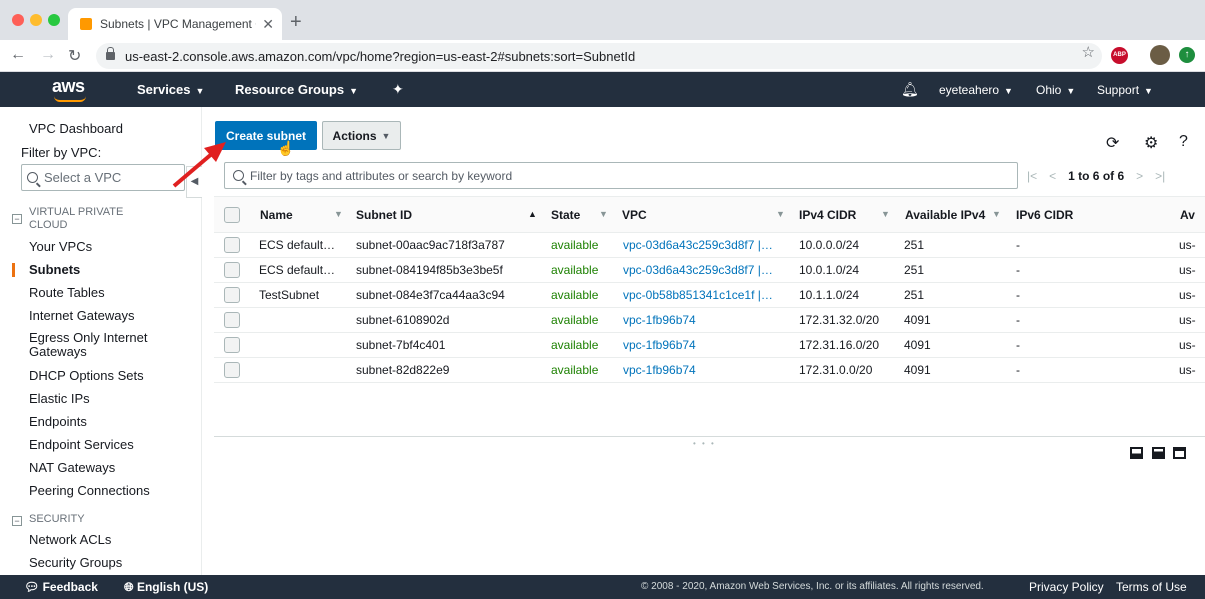 The height and width of the screenshot is (599, 1205). Describe the element at coordinates (70, 539) in the screenshot. I see `sidebar-item-network-acls: Network ACLs` at that location.